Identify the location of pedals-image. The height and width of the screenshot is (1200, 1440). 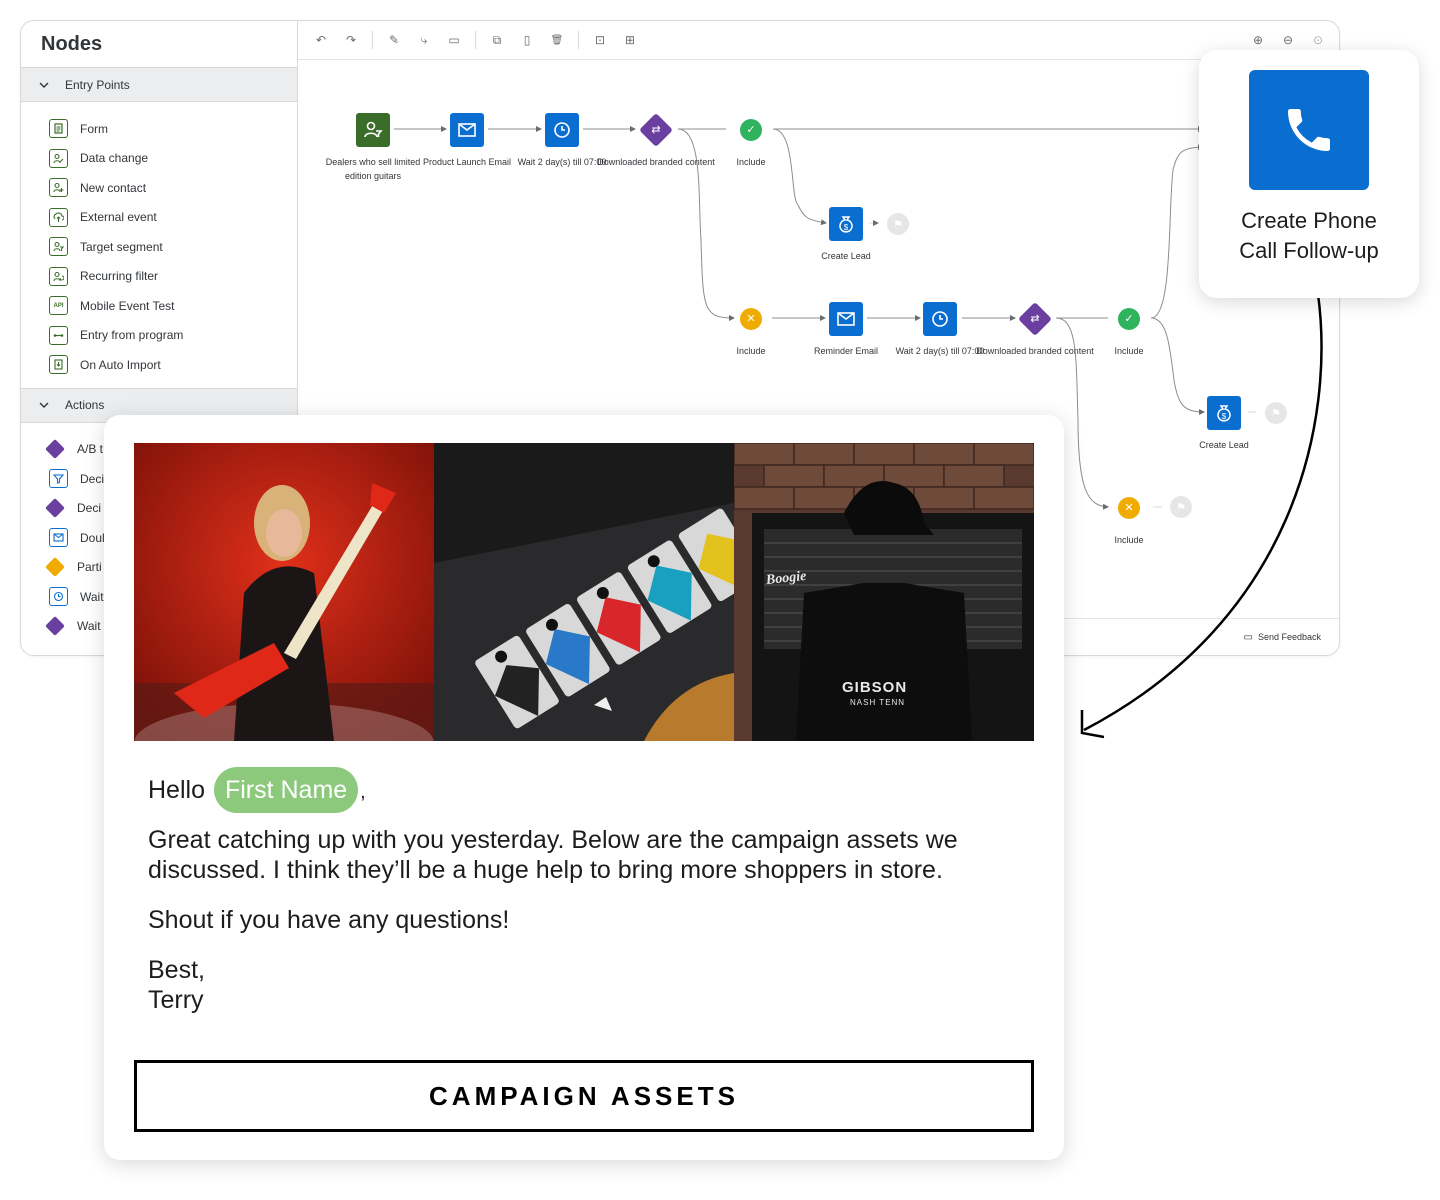
(584, 592).